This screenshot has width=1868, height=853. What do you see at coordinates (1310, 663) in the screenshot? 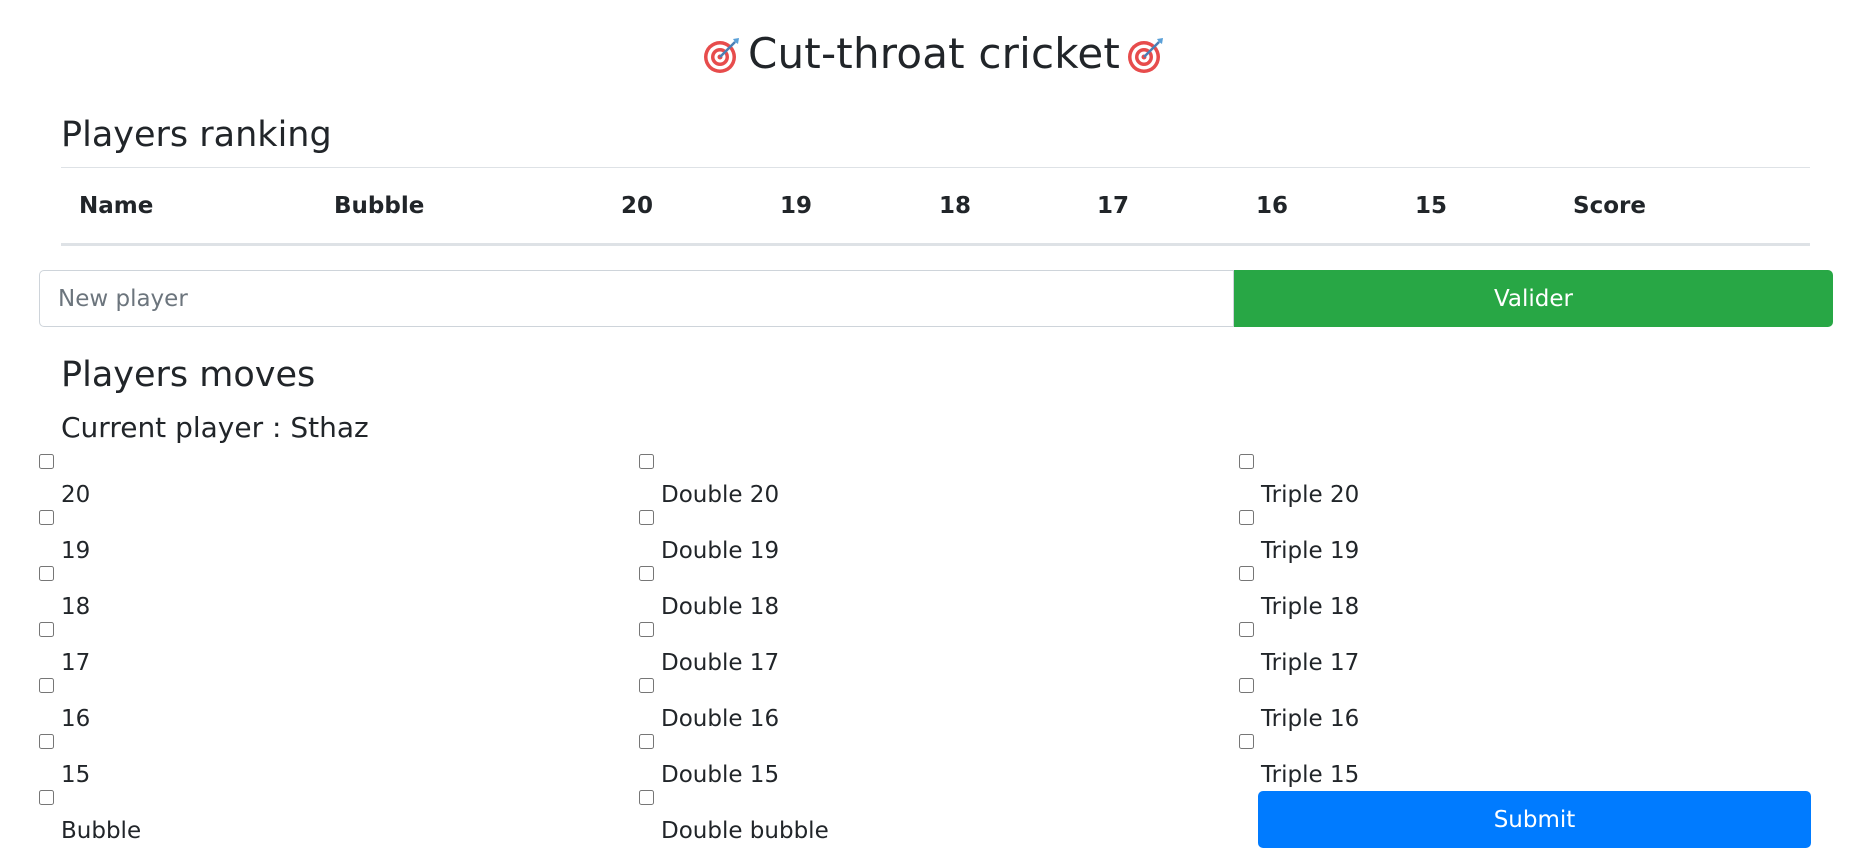
I see `move-label: Triple 17` at bounding box center [1310, 663].